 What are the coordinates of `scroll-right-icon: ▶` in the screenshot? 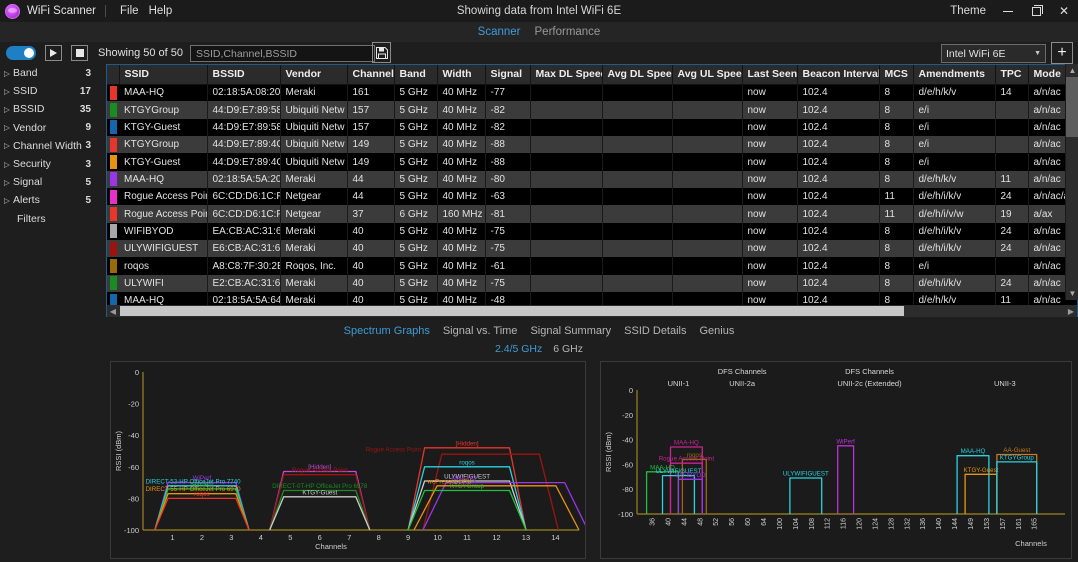 It's located at (1071, 311).